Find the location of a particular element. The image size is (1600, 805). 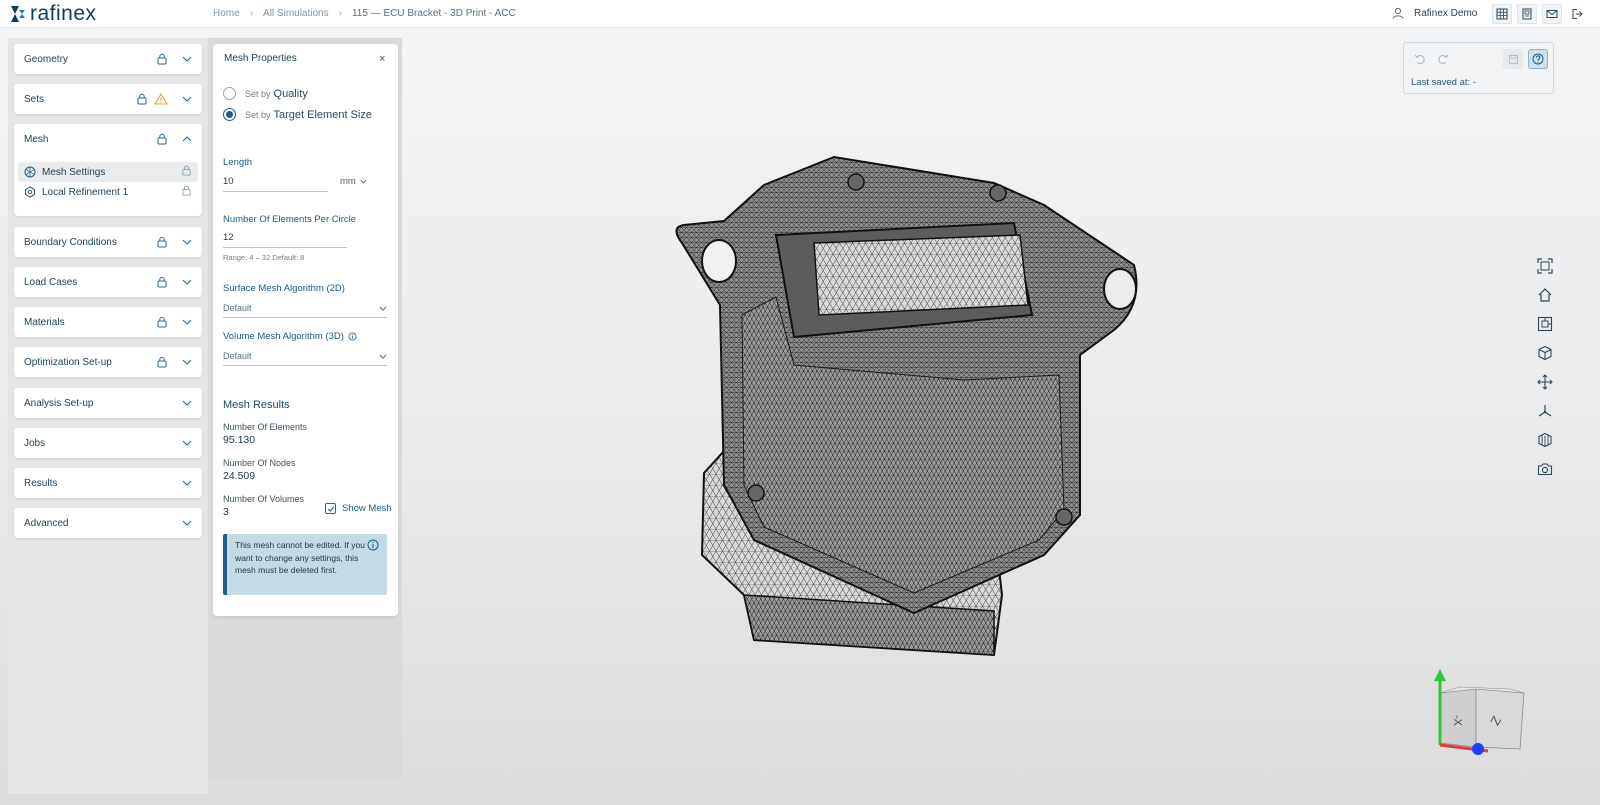

section-sets-header: Sets is located at coordinates (108, 99).